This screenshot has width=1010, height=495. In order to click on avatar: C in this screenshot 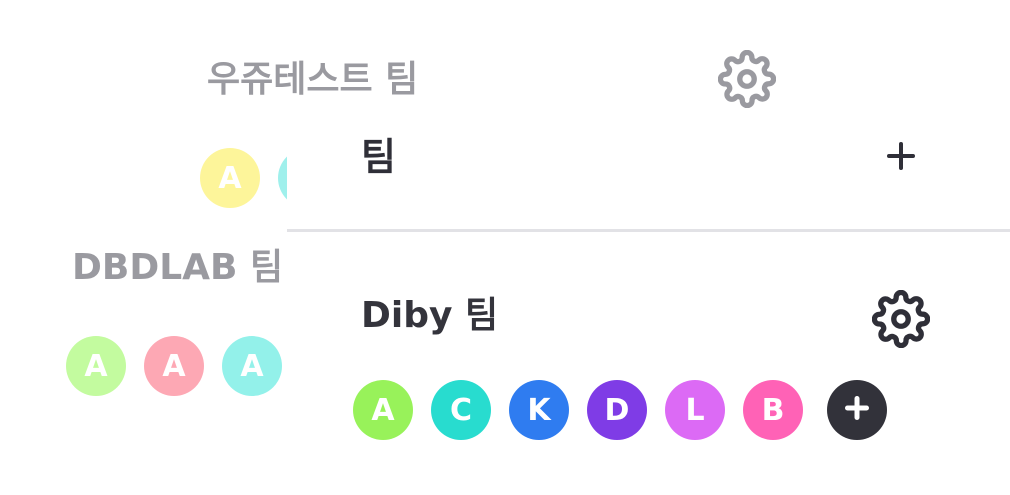, I will do `click(461, 410)`.